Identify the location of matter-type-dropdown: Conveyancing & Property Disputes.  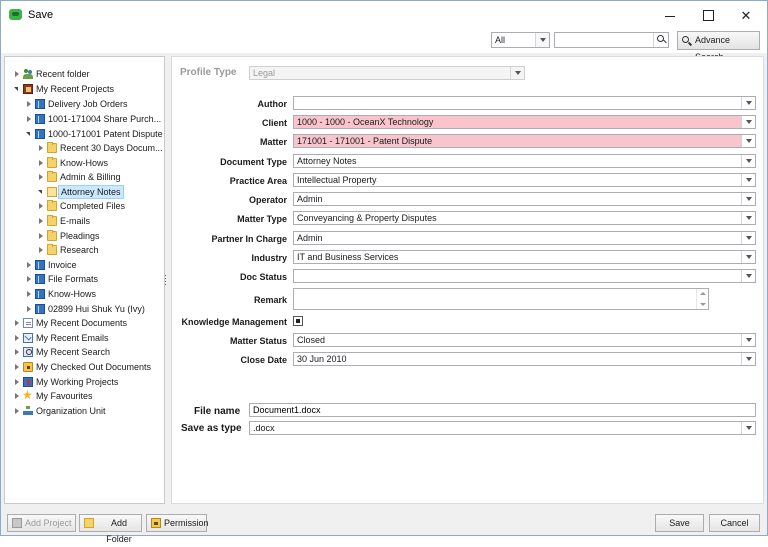
(524, 218).